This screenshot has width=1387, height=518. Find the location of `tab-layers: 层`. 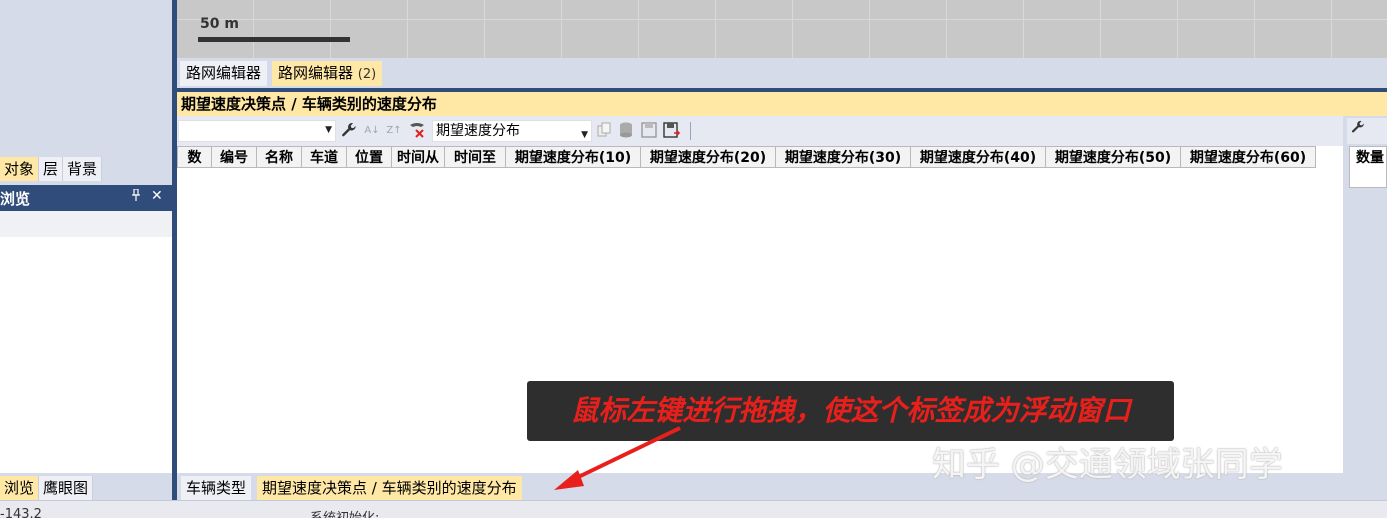

tab-layers: 层 is located at coordinates (51, 169).